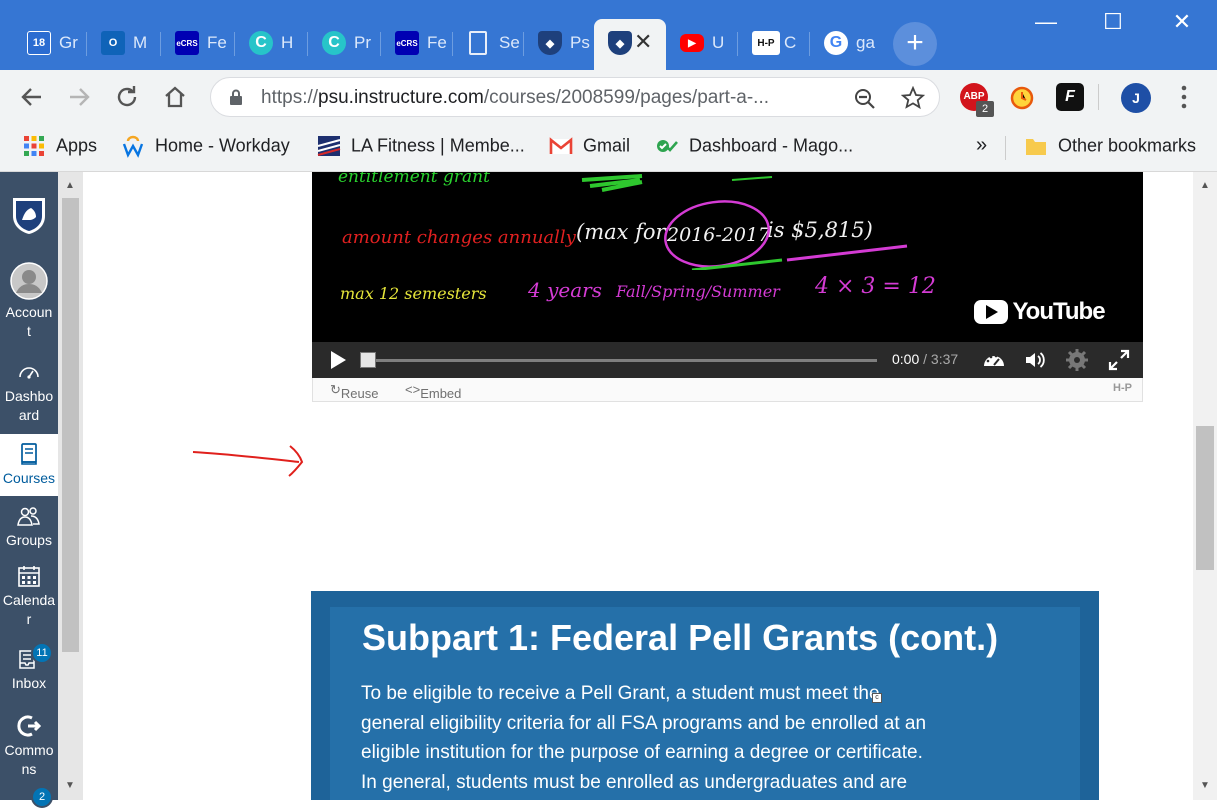 The width and height of the screenshot is (1217, 808). I want to click on nav-commons: Commo ns, so click(29, 746).